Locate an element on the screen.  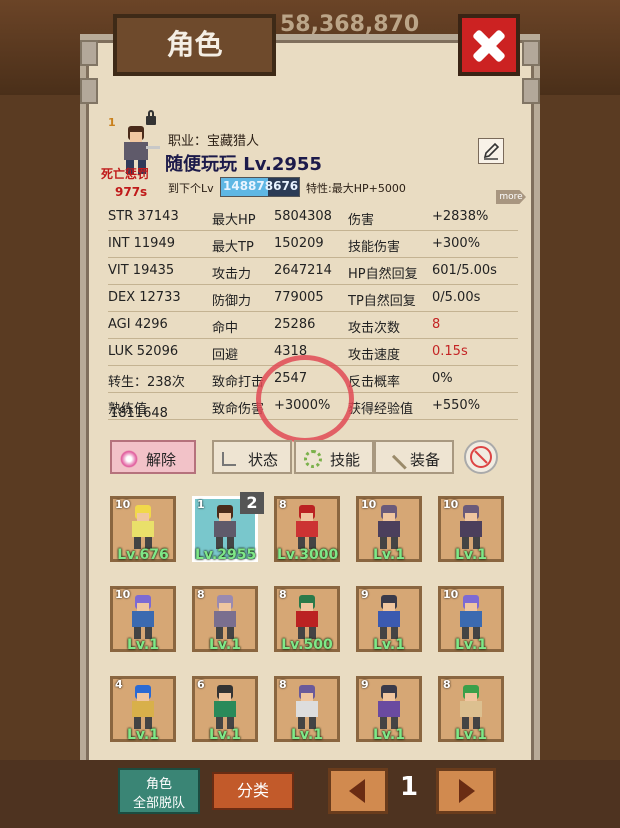
stat-row: STR 37143 最大HP 5804308 伤害 +2838% is located at coordinates (313, 217).